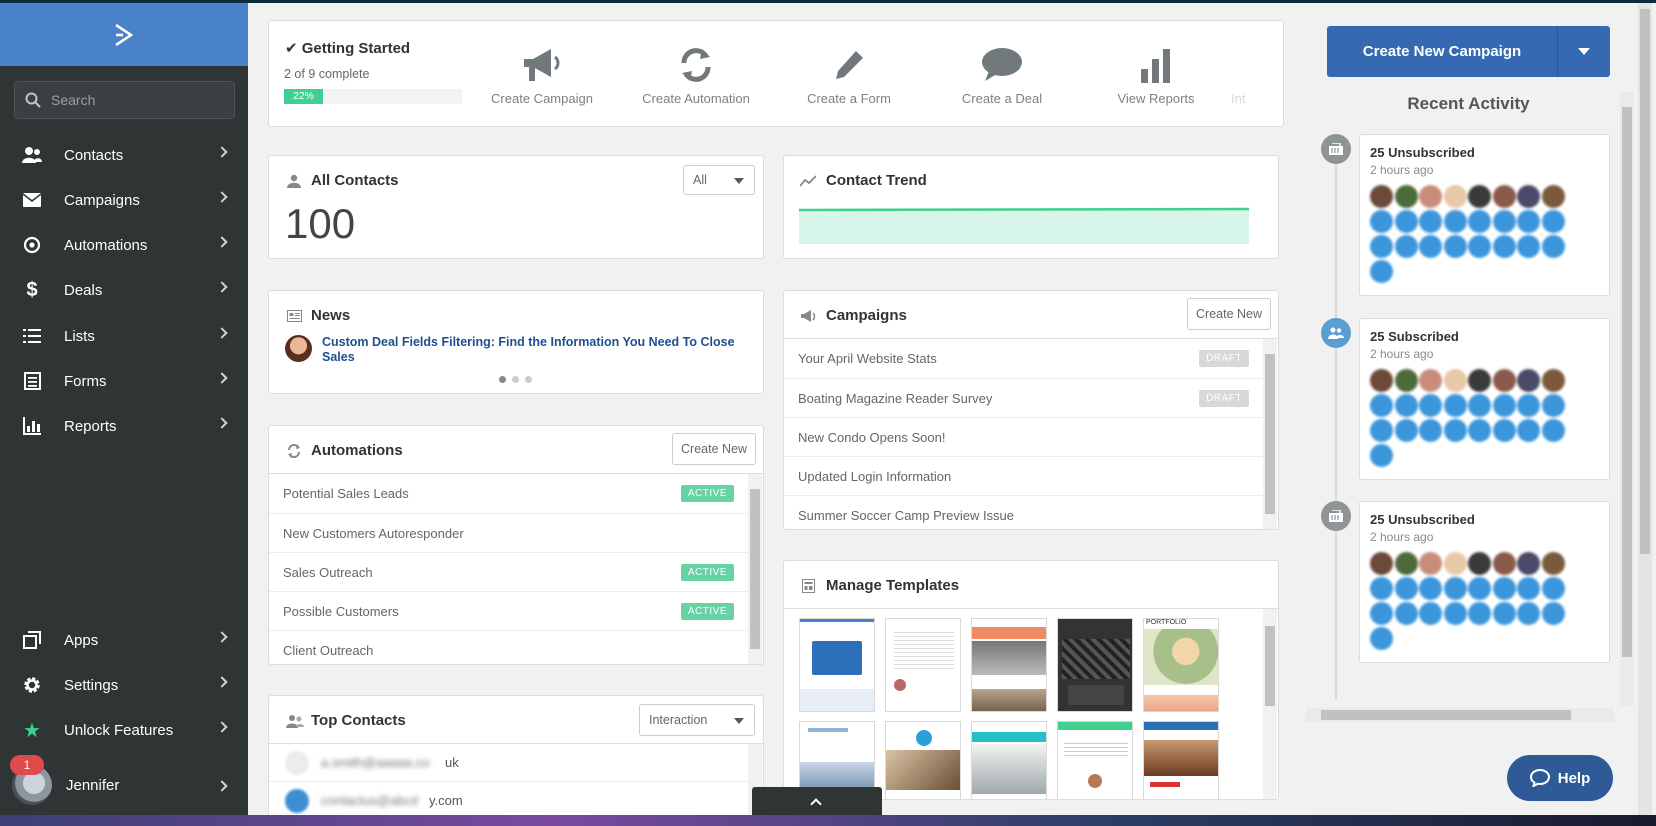 This screenshot has height=826, width=1656. What do you see at coordinates (1584, 51) in the screenshot?
I see `caret-down-icon` at bounding box center [1584, 51].